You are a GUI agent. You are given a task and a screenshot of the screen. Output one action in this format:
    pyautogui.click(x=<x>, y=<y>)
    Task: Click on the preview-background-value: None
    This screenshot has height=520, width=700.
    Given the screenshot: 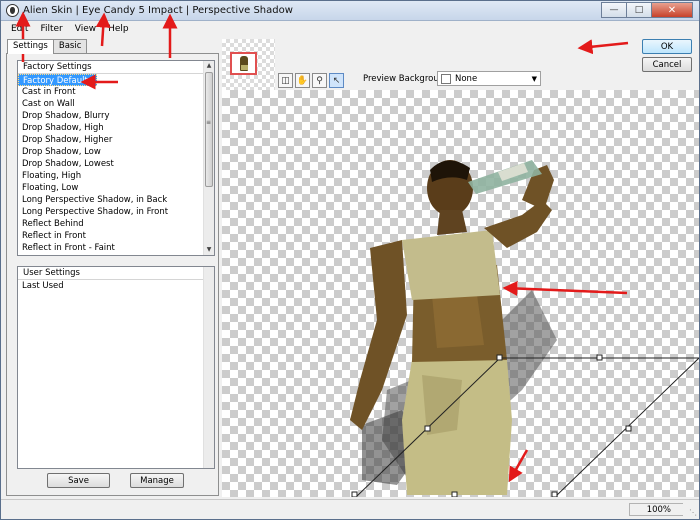 What is the action you would take?
    pyautogui.click(x=466, y=79)
    